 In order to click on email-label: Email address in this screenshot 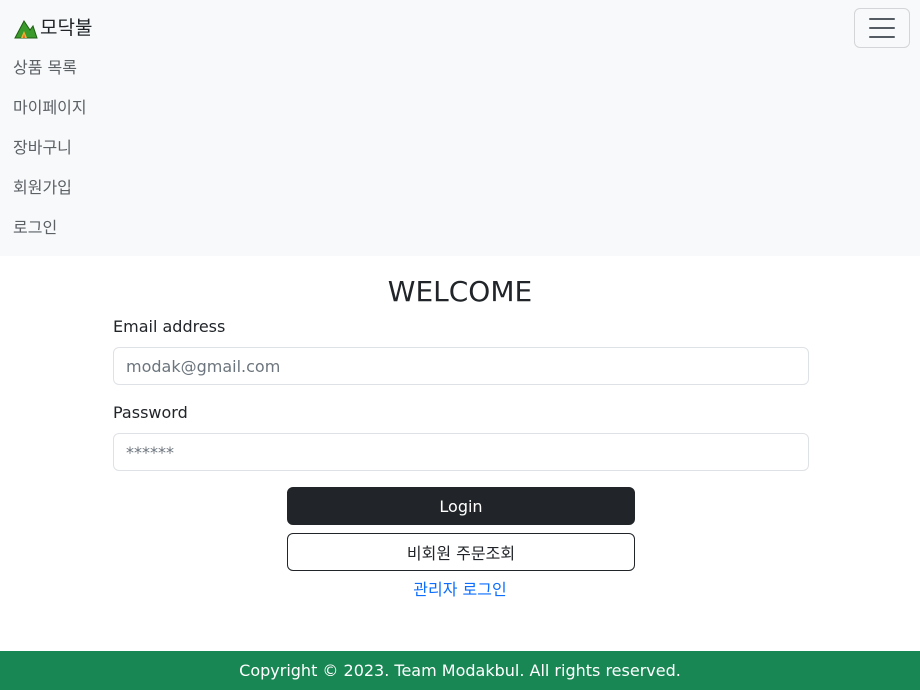, I will do `click(169, 326)`.